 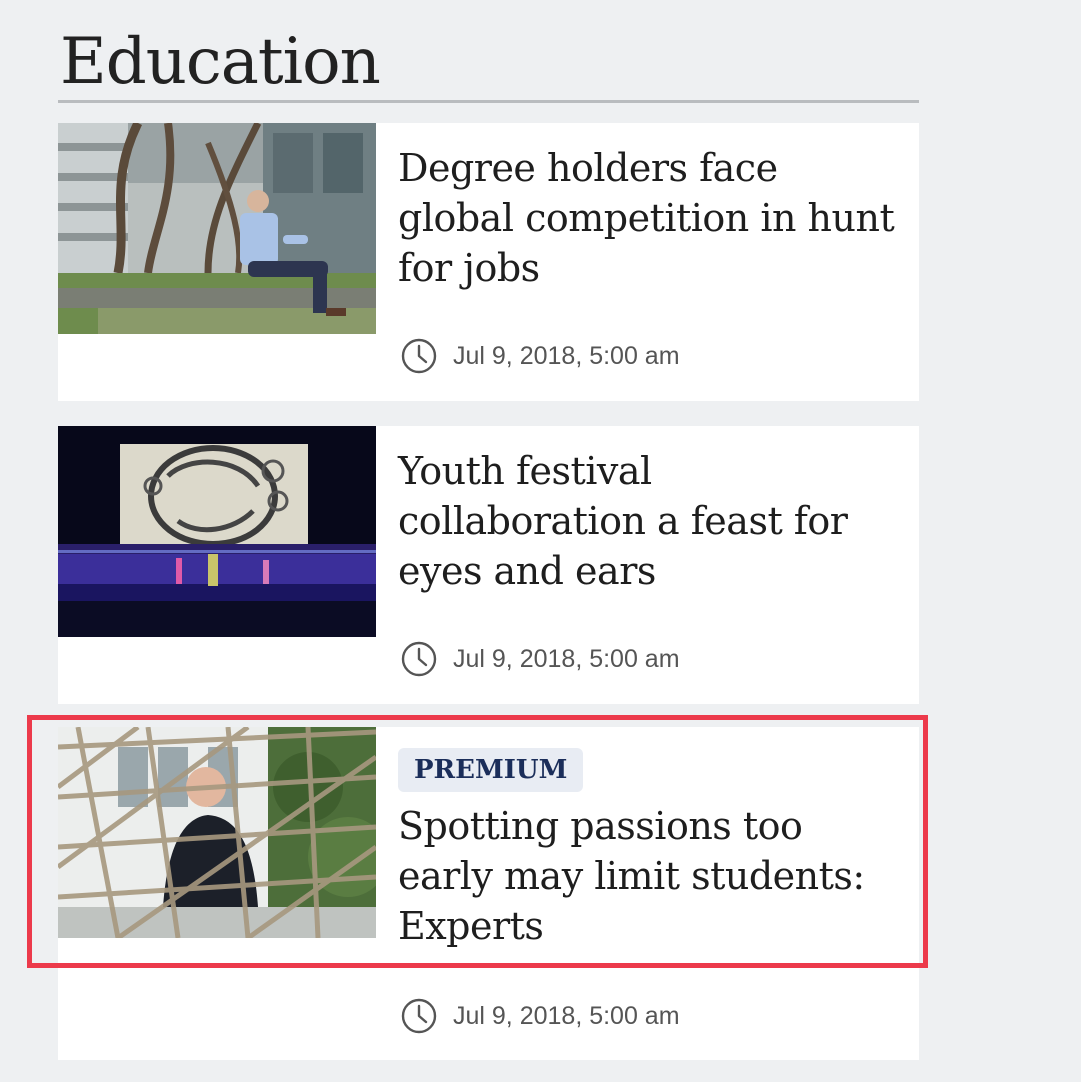 I want to click on premium-badge: PREMIUM, so click(x=491, y=770).